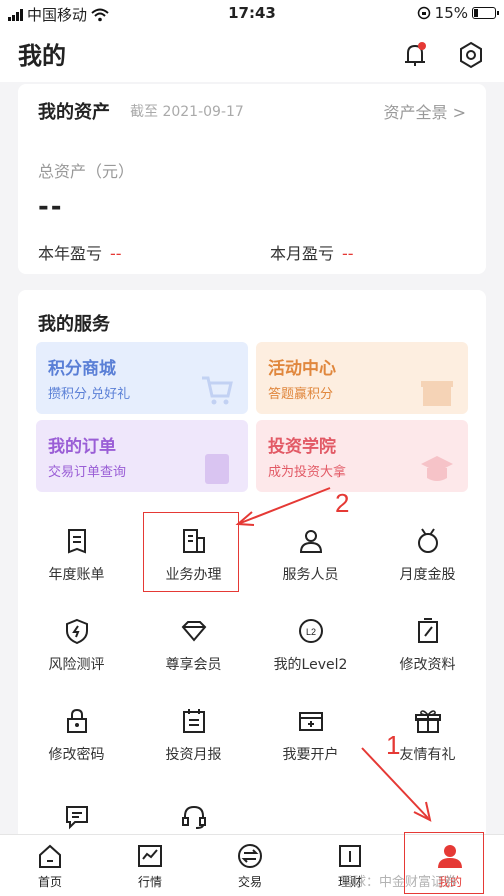 The width and height of the screenshot is (504, 896). I want to click on cart-icon, so click(217, 390).